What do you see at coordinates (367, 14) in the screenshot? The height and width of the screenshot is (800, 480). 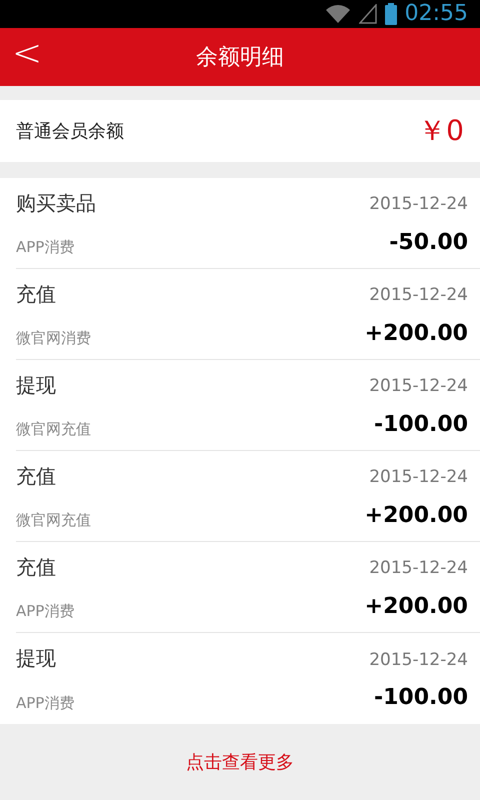 I see `signal-icon` at bounding box center [367, 14].